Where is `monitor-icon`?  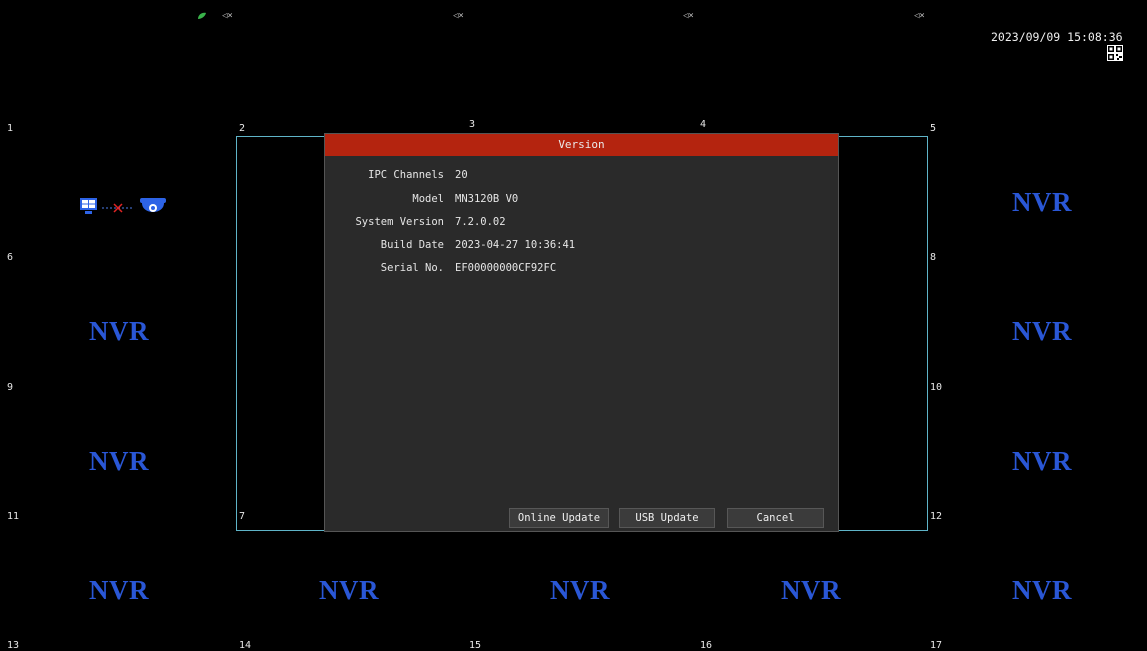
monitor-icon is located at coordinates (88, 206).